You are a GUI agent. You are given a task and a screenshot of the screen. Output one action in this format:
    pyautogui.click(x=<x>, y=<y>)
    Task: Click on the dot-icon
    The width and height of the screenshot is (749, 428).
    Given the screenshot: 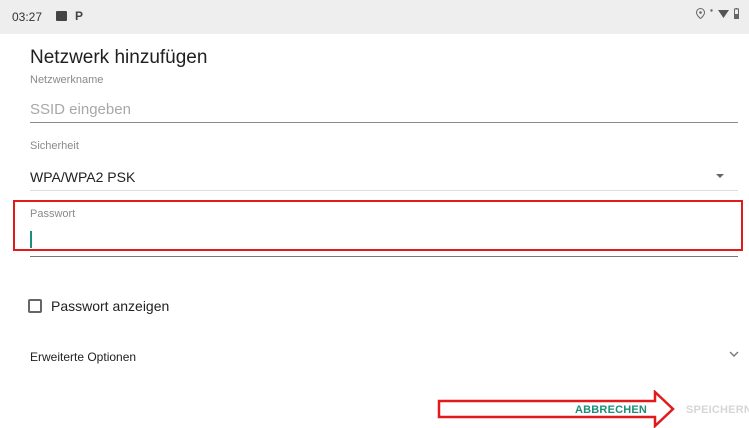 What is the action you would take?
    pyautogui.click(x=711, y=10)
    